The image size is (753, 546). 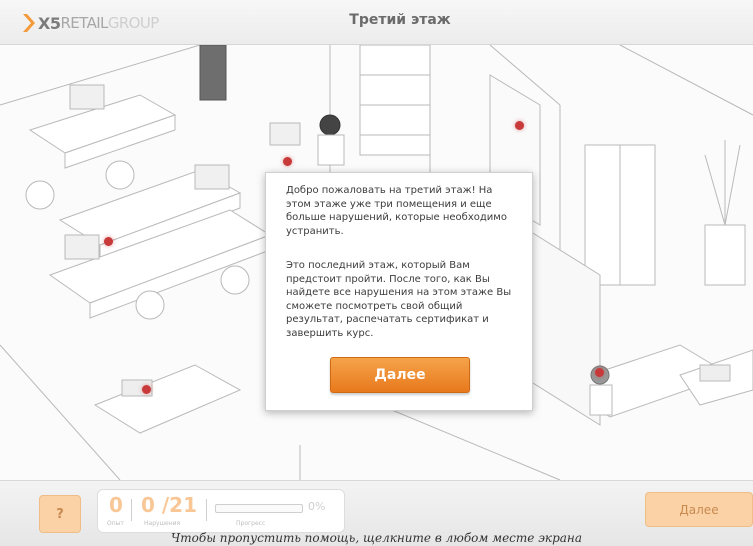 I want to click on help-button: ?, so click(x=60, y=514).